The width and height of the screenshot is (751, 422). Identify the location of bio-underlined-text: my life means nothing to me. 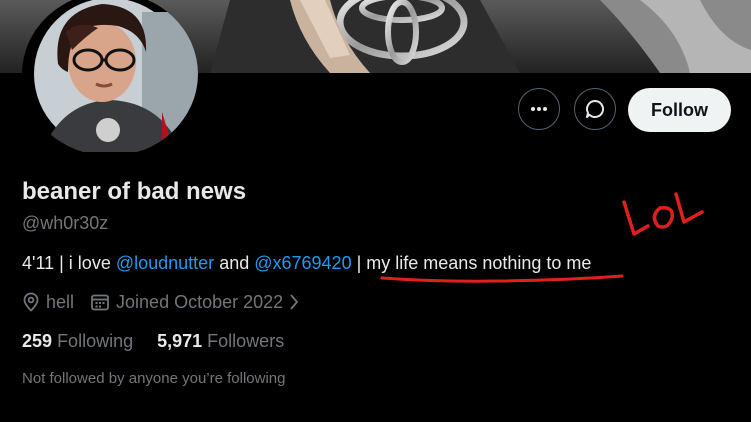
(479, 263).